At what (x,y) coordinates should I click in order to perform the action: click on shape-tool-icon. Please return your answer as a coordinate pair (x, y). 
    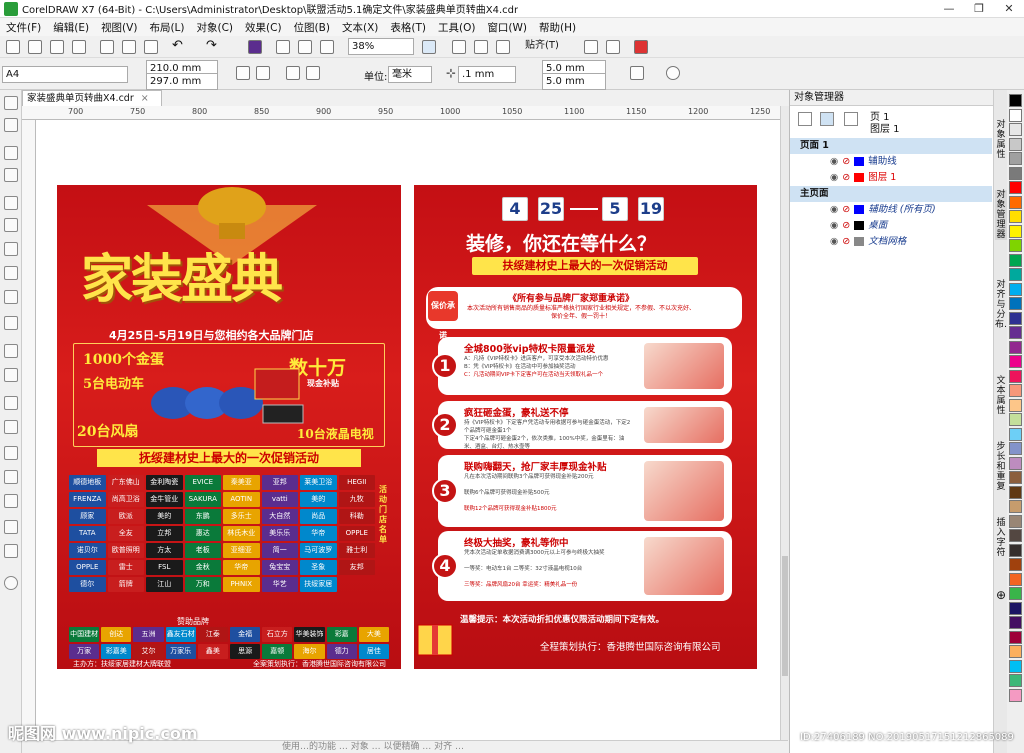
    Looking at the image, I should click on (11, 125).